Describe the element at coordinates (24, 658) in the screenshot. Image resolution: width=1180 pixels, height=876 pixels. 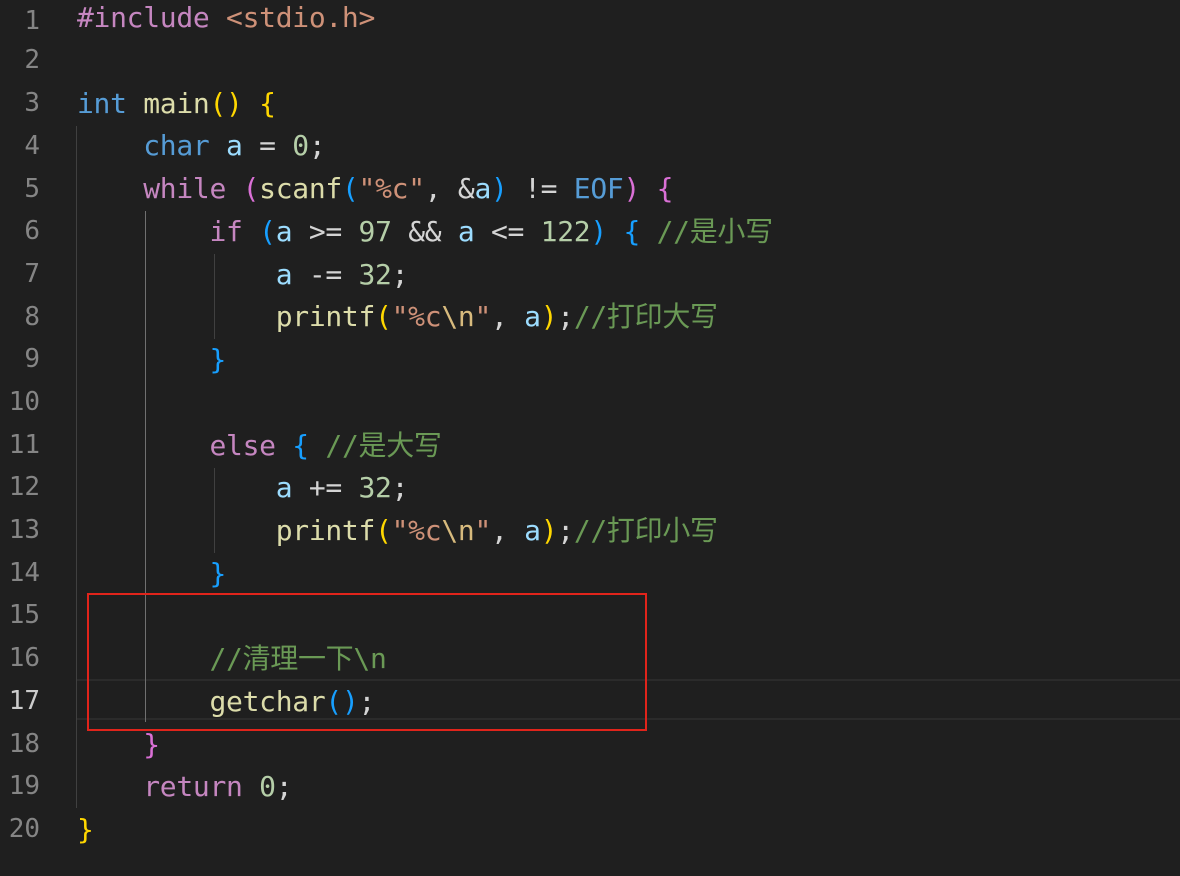
I see `line-number: 16` at that location.